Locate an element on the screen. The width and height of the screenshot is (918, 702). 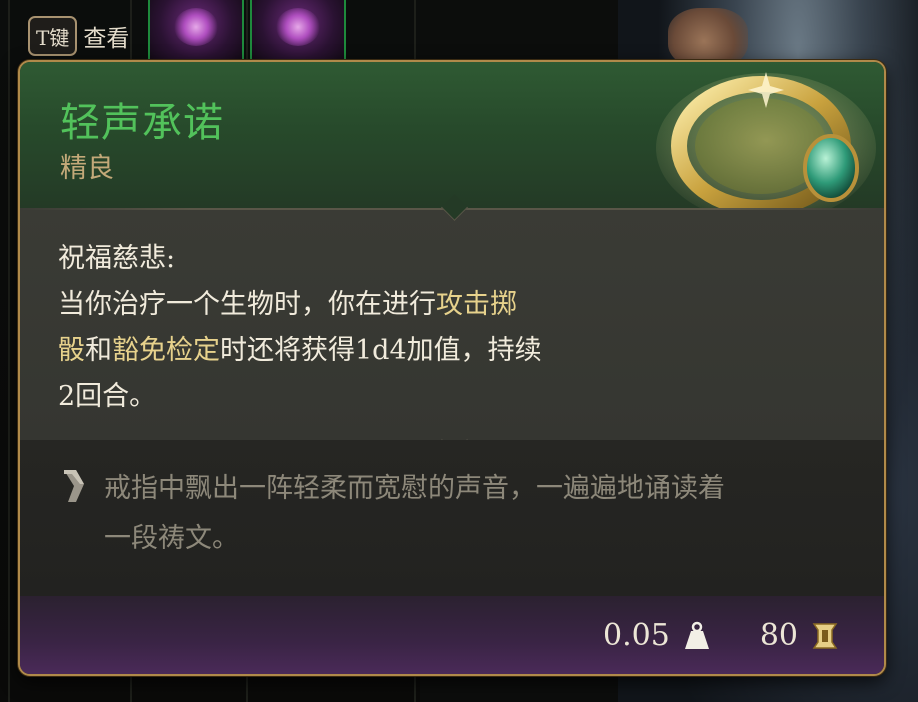
flavor-line: 一段祷文。 is located at coordinates (171, 538).